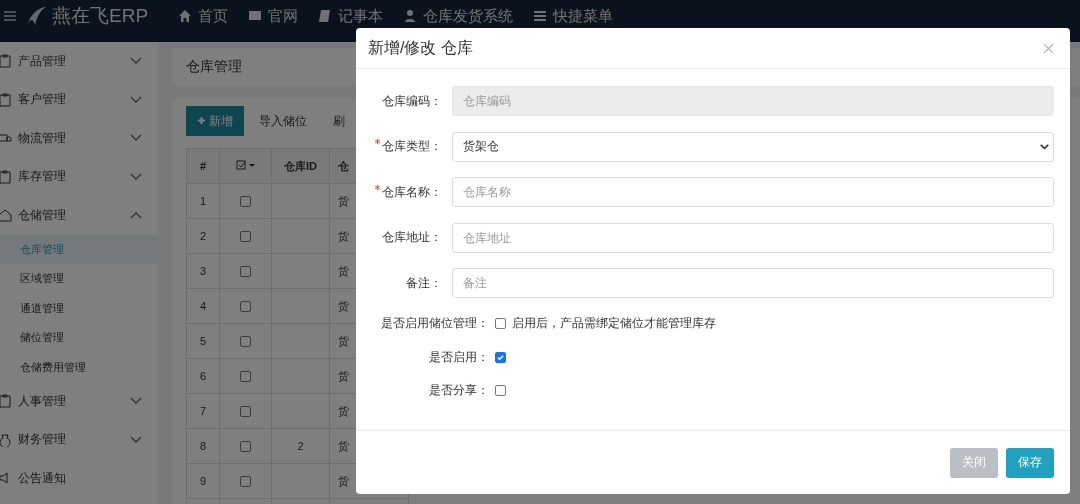 Image resolution: width=1080 pixels, height=504 pixels. Describe the element at coordinates (573, 16) in the screenshot. I see `nav-link: 快捷菜单` at that location.